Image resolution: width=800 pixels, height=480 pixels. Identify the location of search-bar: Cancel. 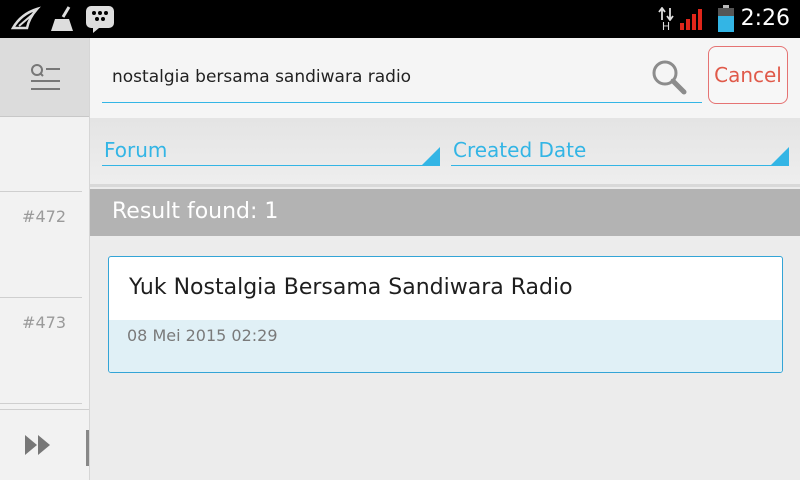
(445, 78).